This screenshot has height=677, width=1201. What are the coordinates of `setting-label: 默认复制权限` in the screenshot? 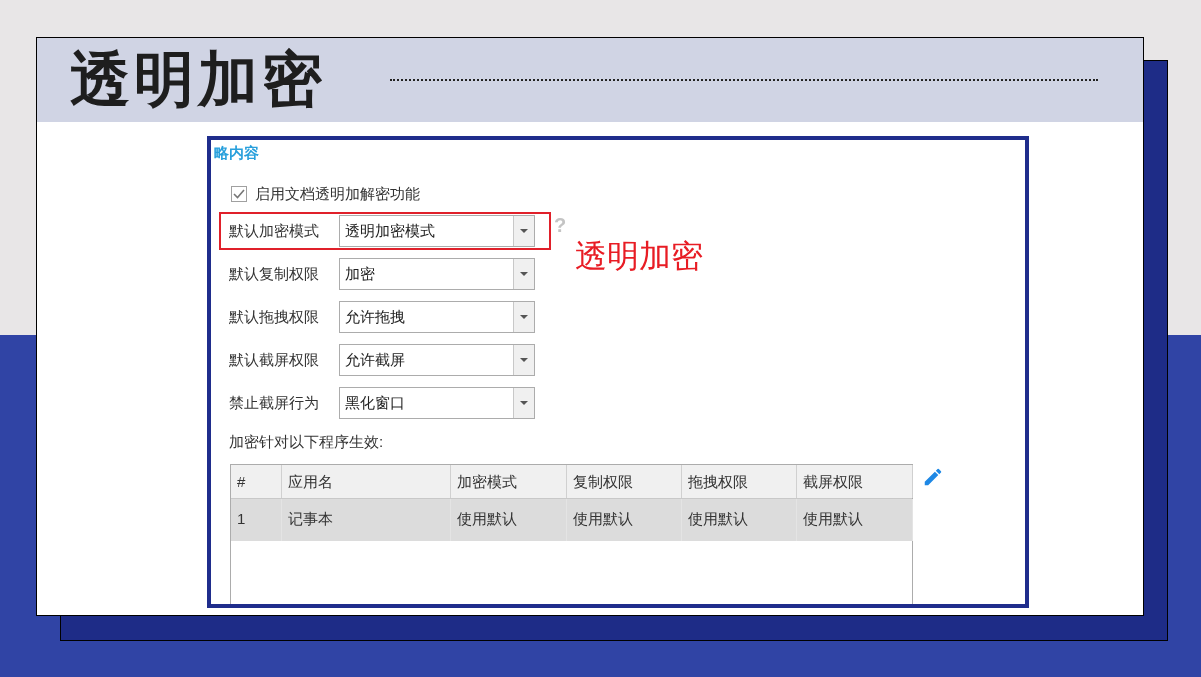 It's located at (274, 274).